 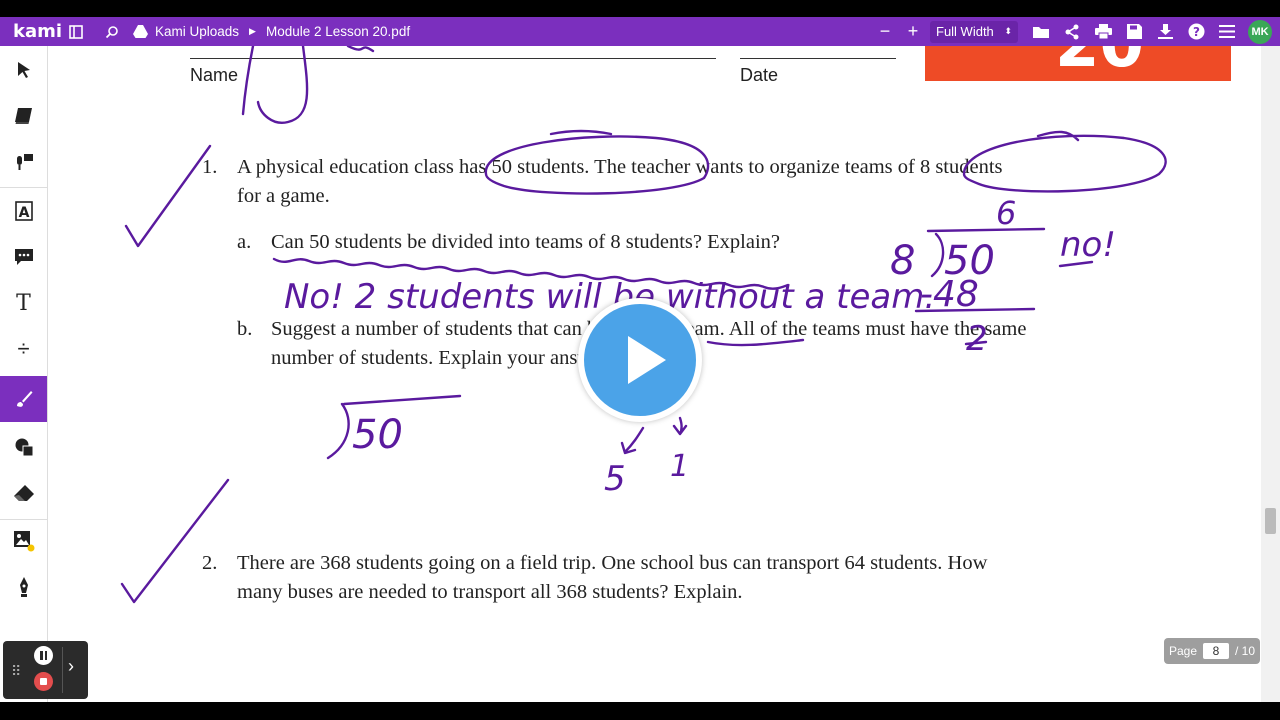 What do you see at coordinates (615, 479) in the screenshot?
I see `ink-b-digit-left: 5` at bounding box center [615, 479].